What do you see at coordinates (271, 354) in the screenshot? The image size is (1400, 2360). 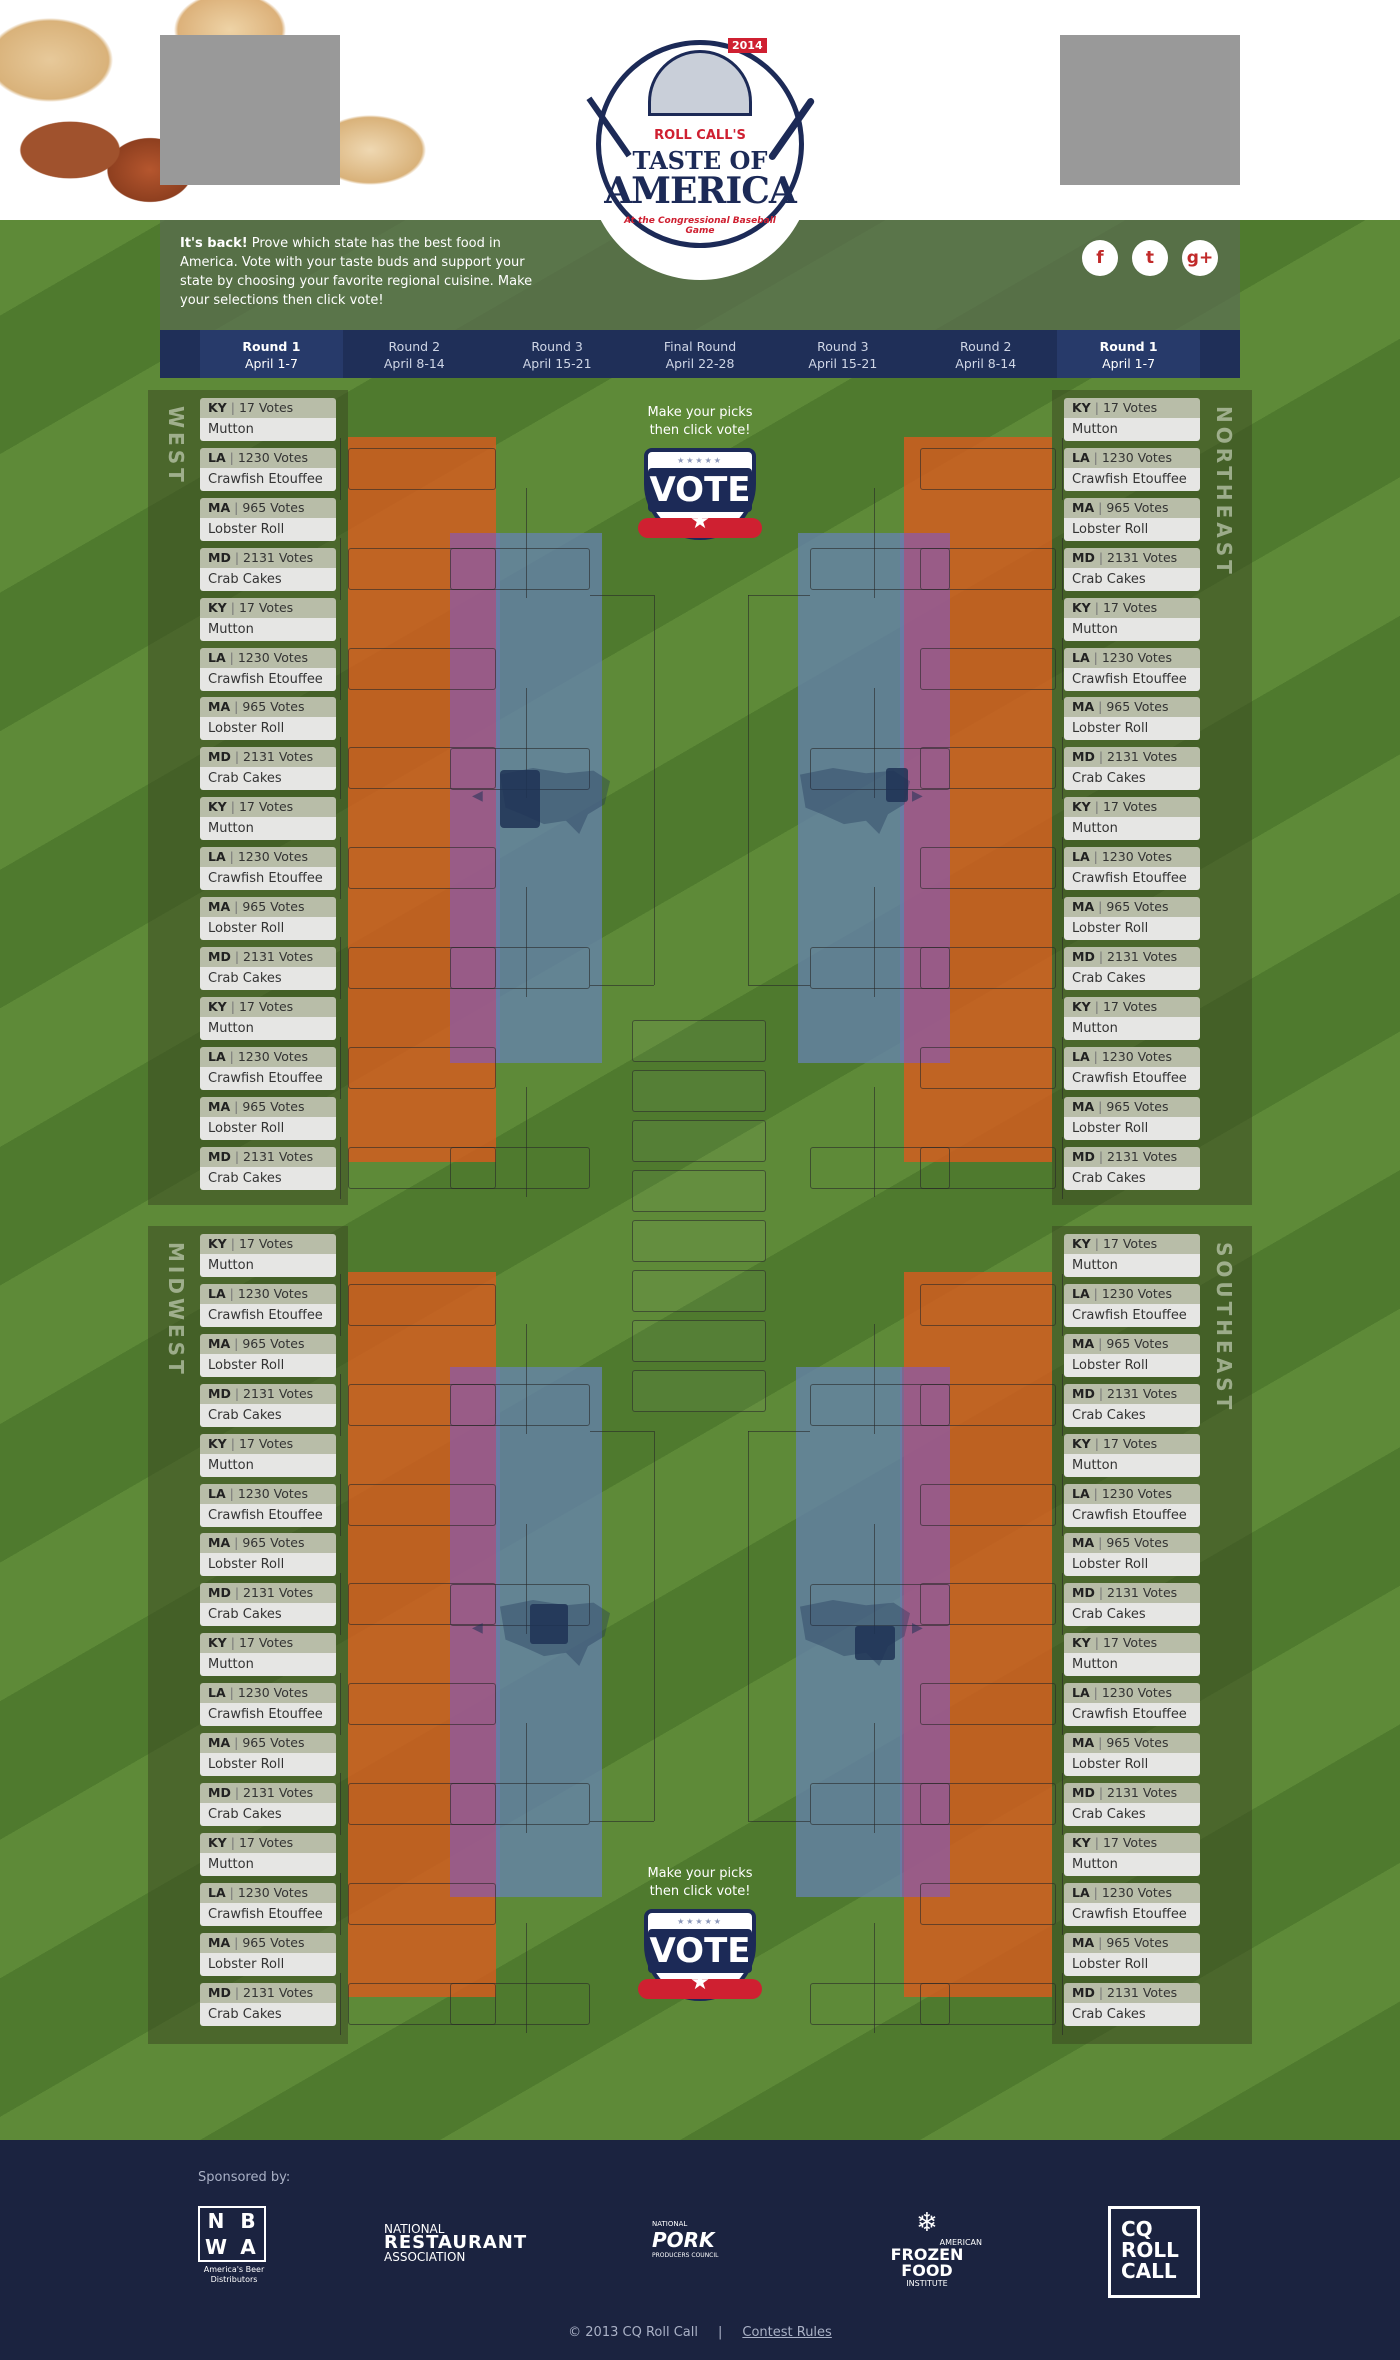 I see `tab-round-1-left: Round 1 April 1-7` at bounding box center [271, 354].